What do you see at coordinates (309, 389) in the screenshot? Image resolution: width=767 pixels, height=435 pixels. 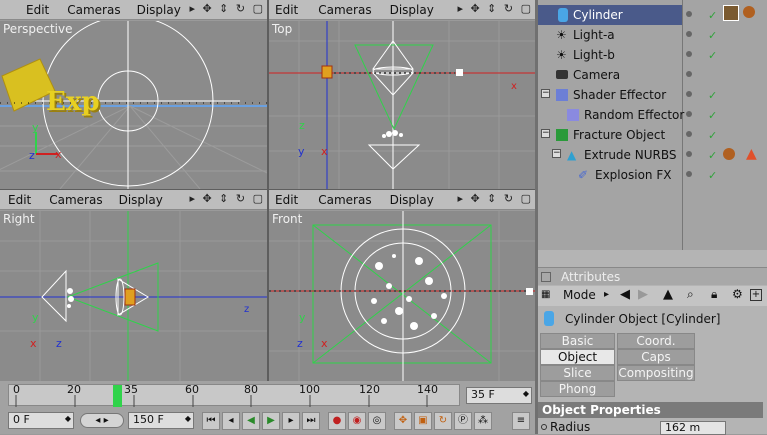 I see `tick-label: 100` at bounding box center [309, 389].